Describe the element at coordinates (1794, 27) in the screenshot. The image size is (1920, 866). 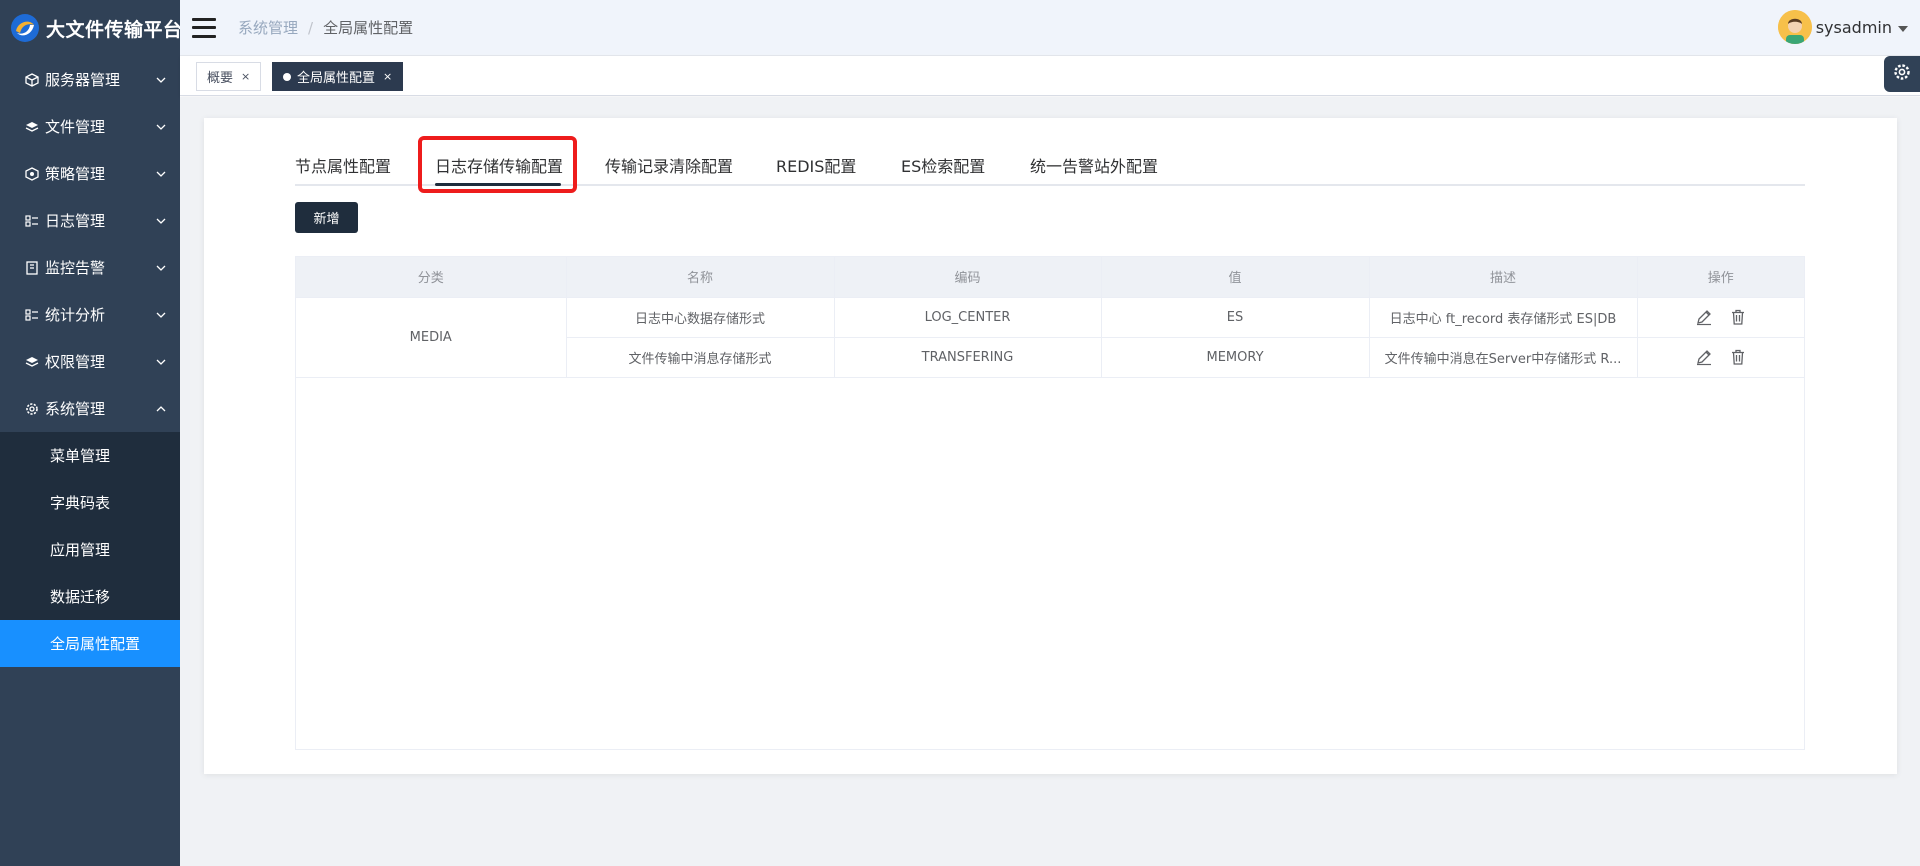
I see `avatar` at that location.